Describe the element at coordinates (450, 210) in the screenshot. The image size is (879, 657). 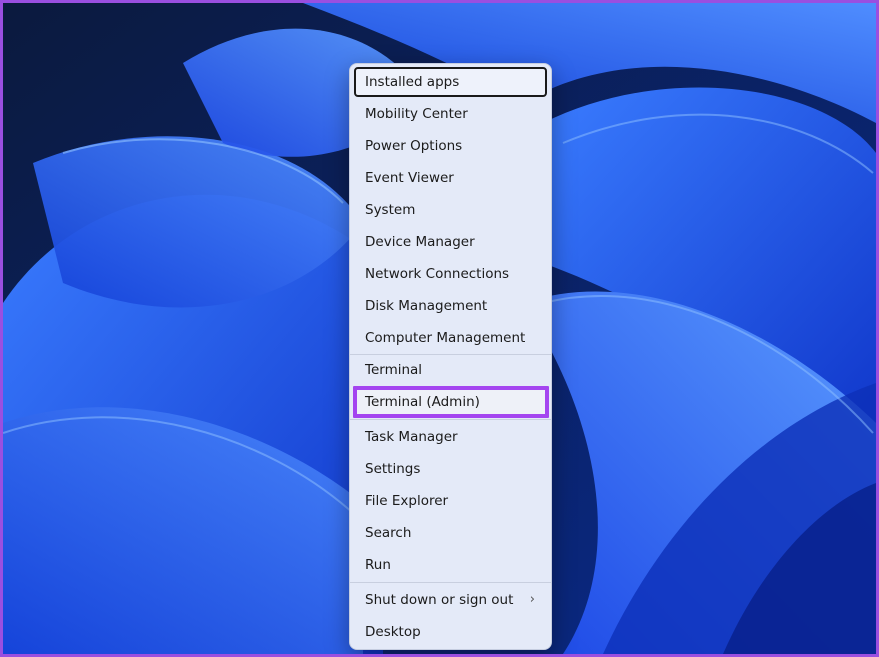
I see `menu-item-system: System` at that location.